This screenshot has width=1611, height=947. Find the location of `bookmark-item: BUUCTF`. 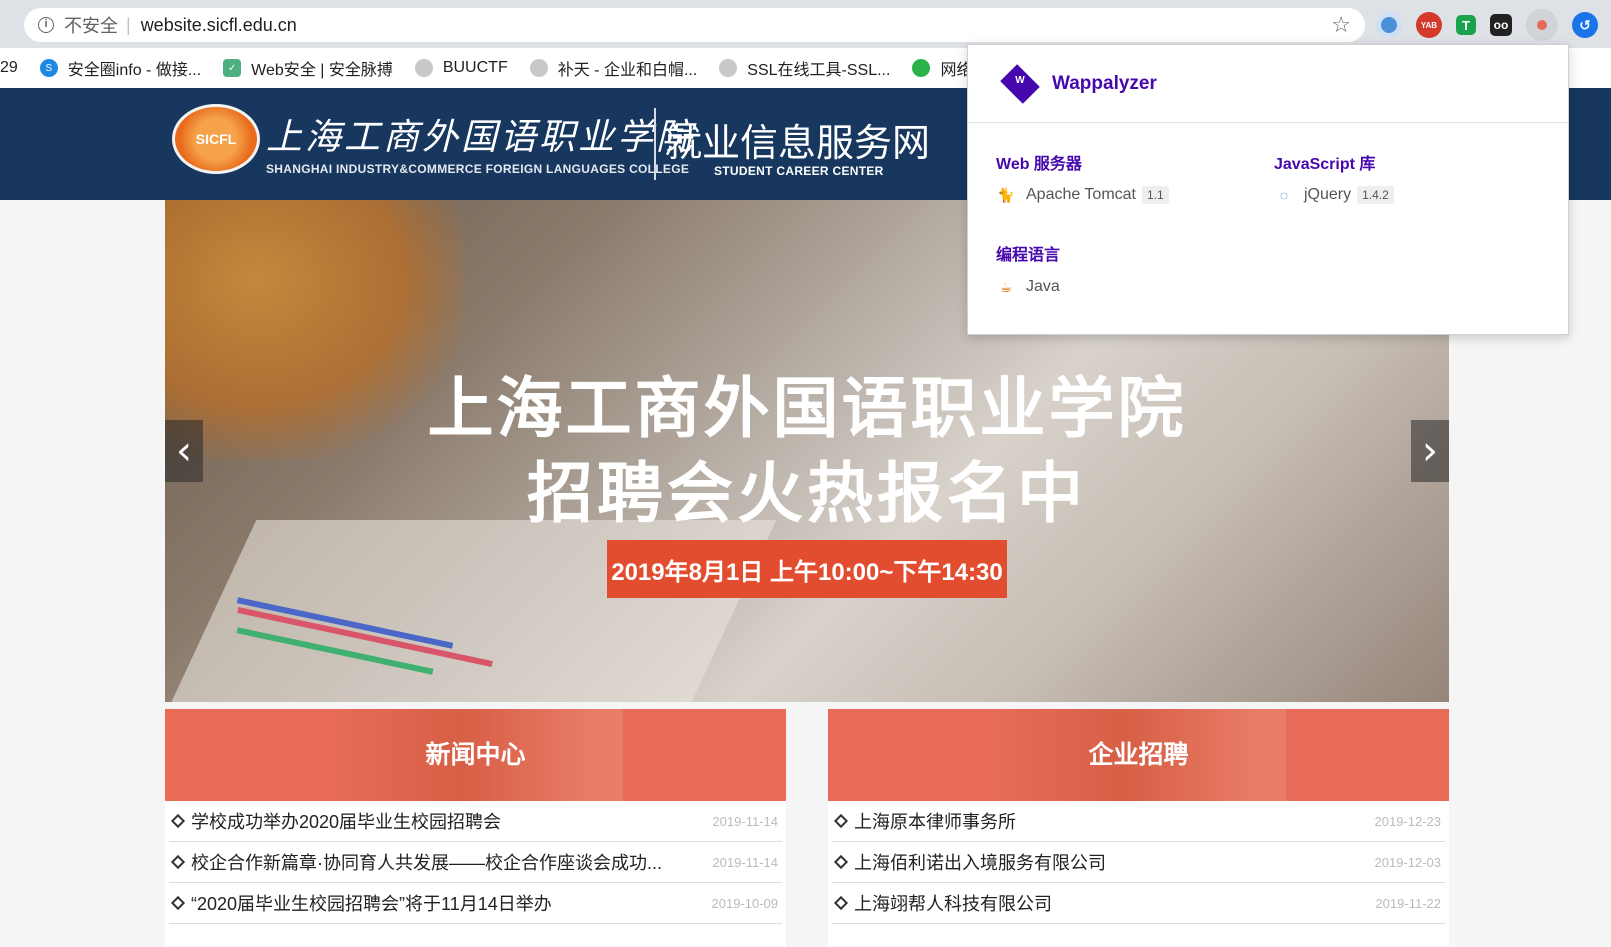

bookmark-item: BUUCTF is located at coordinates (461, 68).